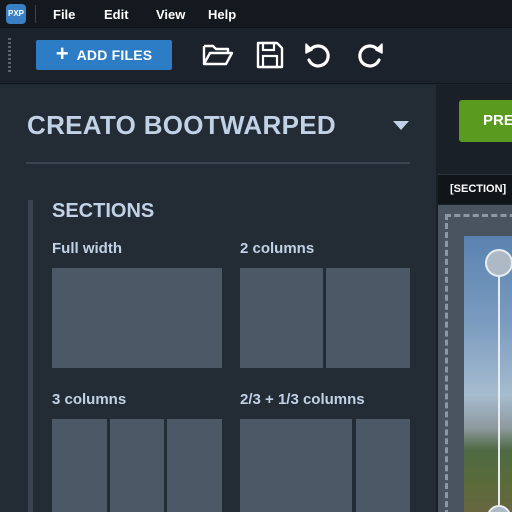 The height and width of the screenshot is (512, 512). Describe the element at coordinates (181, 125) in the screenshot. I see `panel-title: CREATO BOOTWARPED` at that location.